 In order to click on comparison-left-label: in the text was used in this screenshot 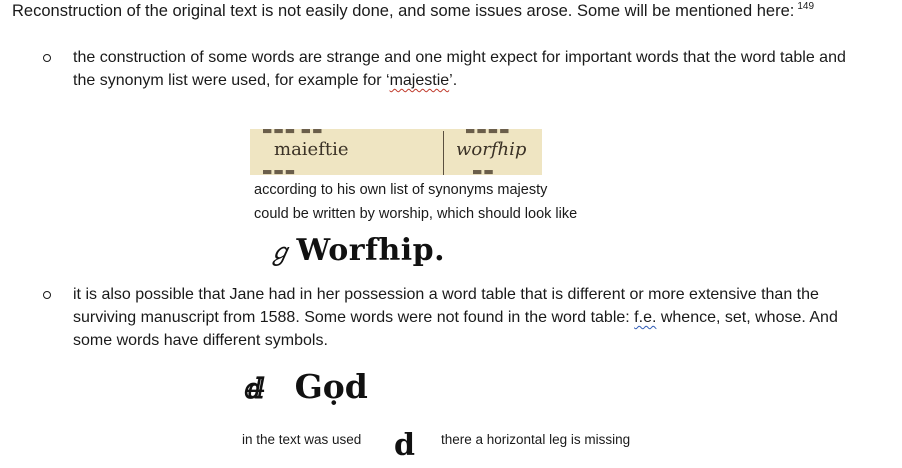, I will do `click(302, 439)`.